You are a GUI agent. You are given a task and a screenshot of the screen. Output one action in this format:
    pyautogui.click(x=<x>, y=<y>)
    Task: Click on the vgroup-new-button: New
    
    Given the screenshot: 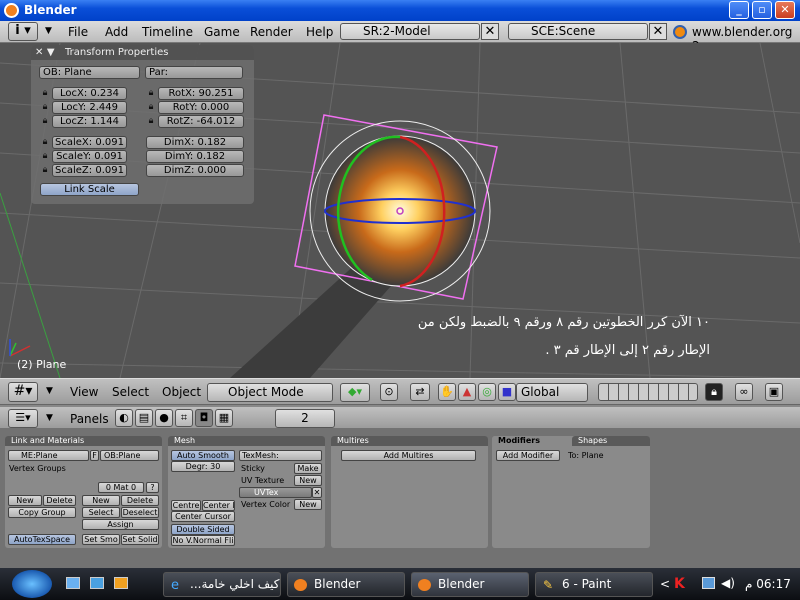 What is the action you would take?
    pyautogui.click(x=25, y=500)
    